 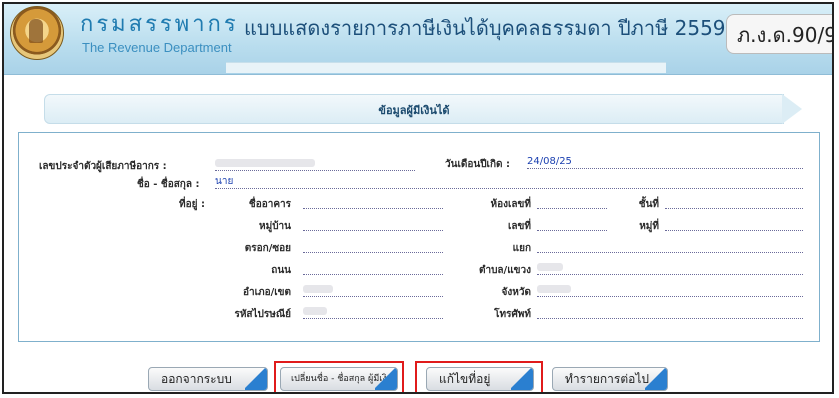 What do you see at coordinates (521, 248) in the screenshot?
I see `junction-label: แยก` at bounding box center [521, 248].